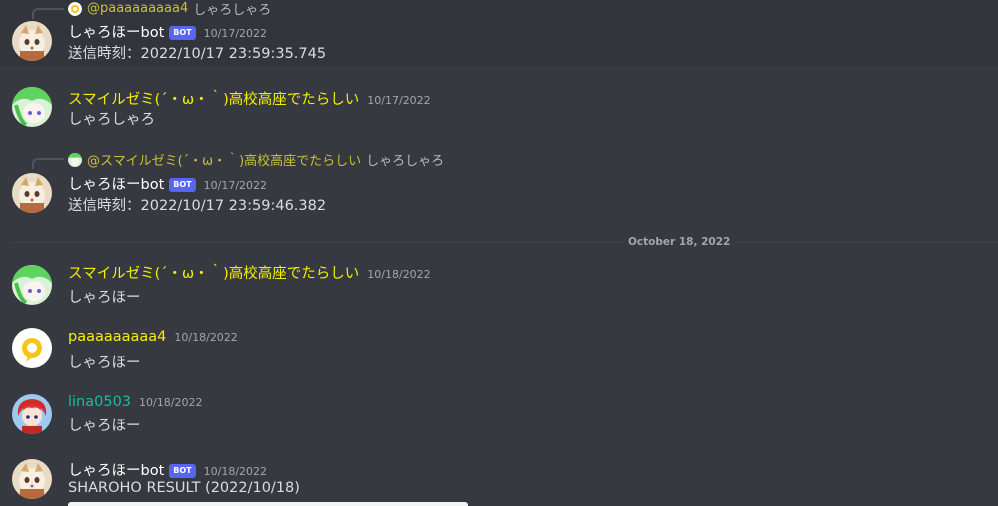 The height and width of the screenshot is (506, 998). Describe the element at coordinates (167, 469) in the screenshot. I see `message-header: しゃろほーbot BOT 10/18/2022` at that location.